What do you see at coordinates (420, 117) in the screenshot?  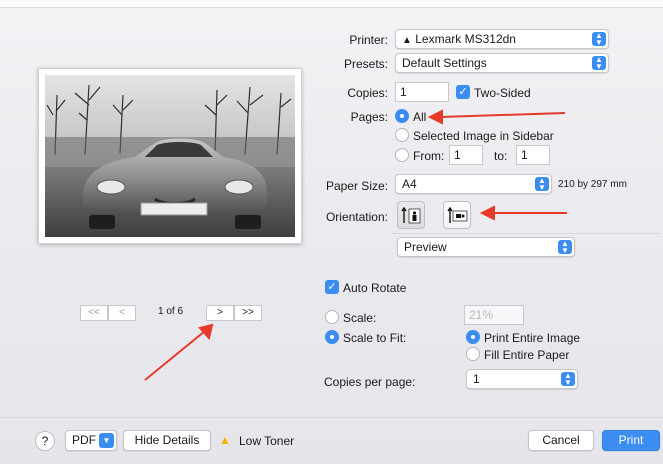 I see `pages-all-label: All` at bounding box center [420, 117].